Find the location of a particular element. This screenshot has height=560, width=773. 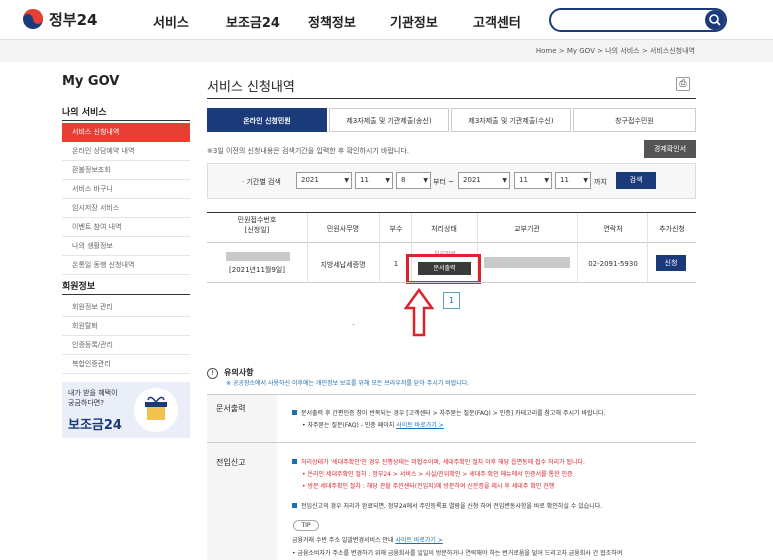

sidebar-item-consult-booking: 온라인 상담예약 내역 is located at coordinates (126, 151).